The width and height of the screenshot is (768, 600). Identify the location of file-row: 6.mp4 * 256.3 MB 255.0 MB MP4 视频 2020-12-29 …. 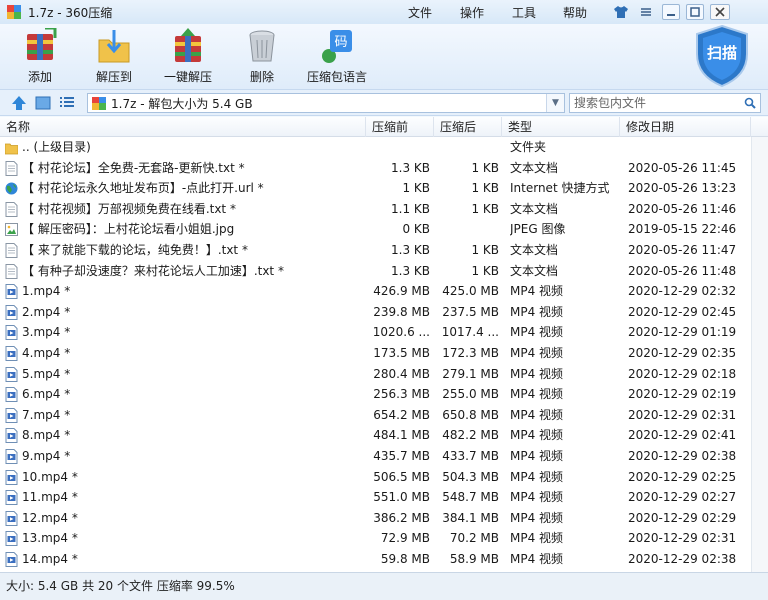
(384, 394).